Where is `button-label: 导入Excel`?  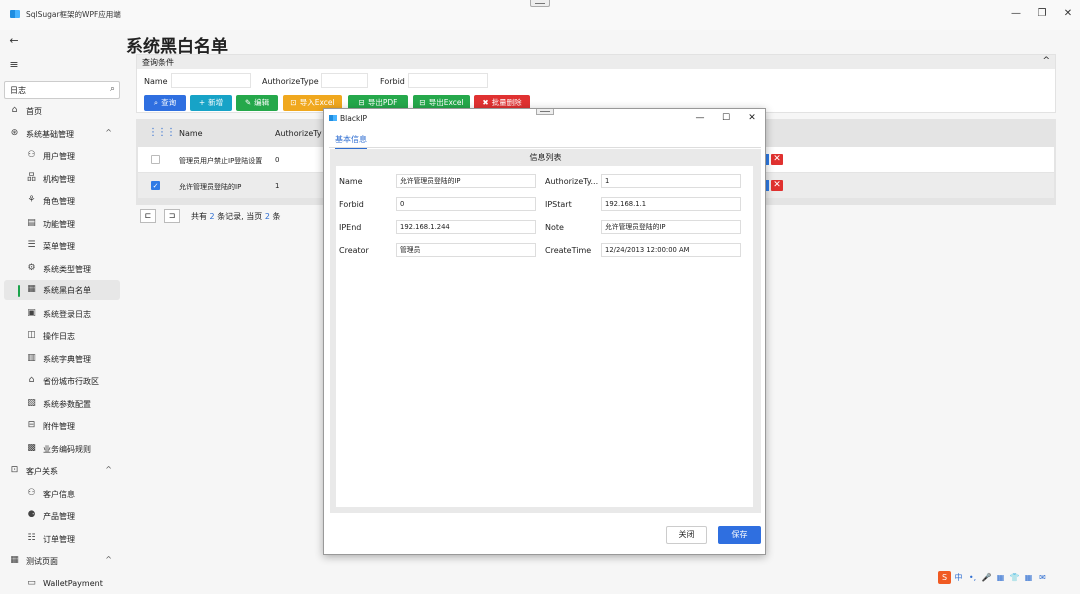 button-label: 导入Excel is located at coordinates (317, 102).